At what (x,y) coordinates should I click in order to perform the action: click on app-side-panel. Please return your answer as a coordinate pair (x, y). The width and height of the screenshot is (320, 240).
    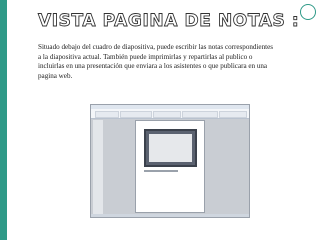
    Looking at the image, I should click on (98, 167).